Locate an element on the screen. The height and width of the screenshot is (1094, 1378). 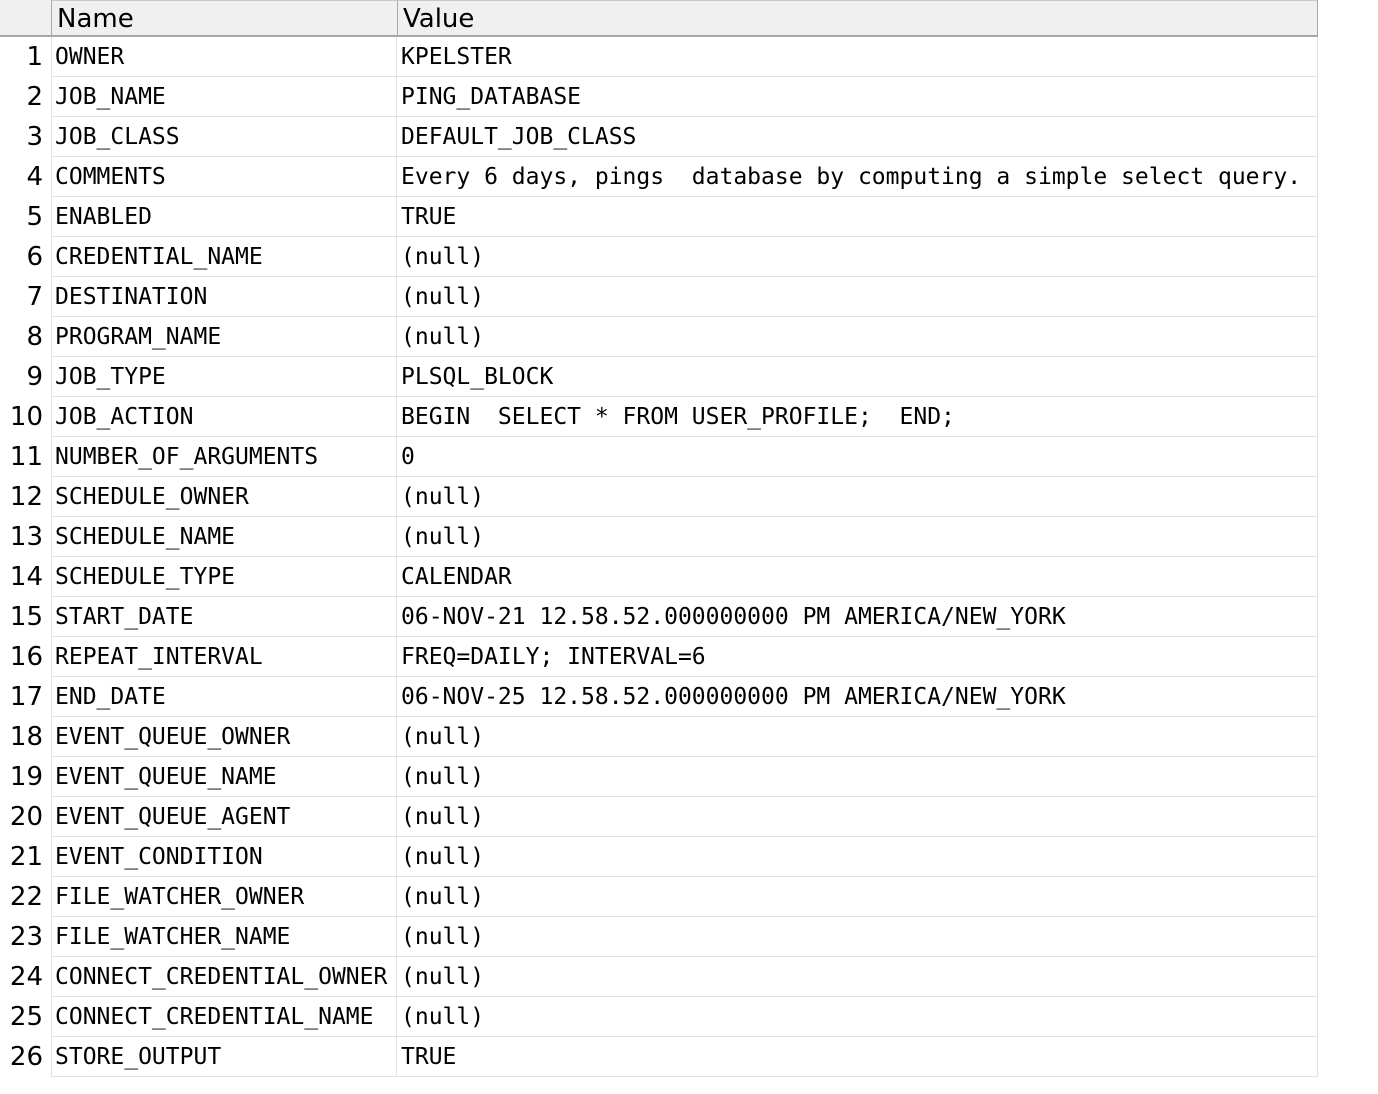
column-header-value: Value is located at coordinates (857, 17).